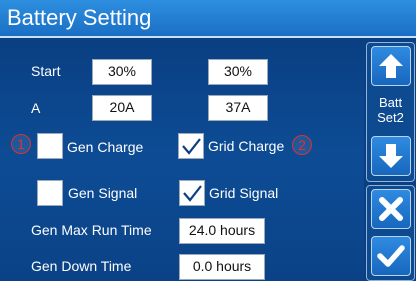 The image size is (416, 281). I want to click on start-label: Start, so click(46, 71).